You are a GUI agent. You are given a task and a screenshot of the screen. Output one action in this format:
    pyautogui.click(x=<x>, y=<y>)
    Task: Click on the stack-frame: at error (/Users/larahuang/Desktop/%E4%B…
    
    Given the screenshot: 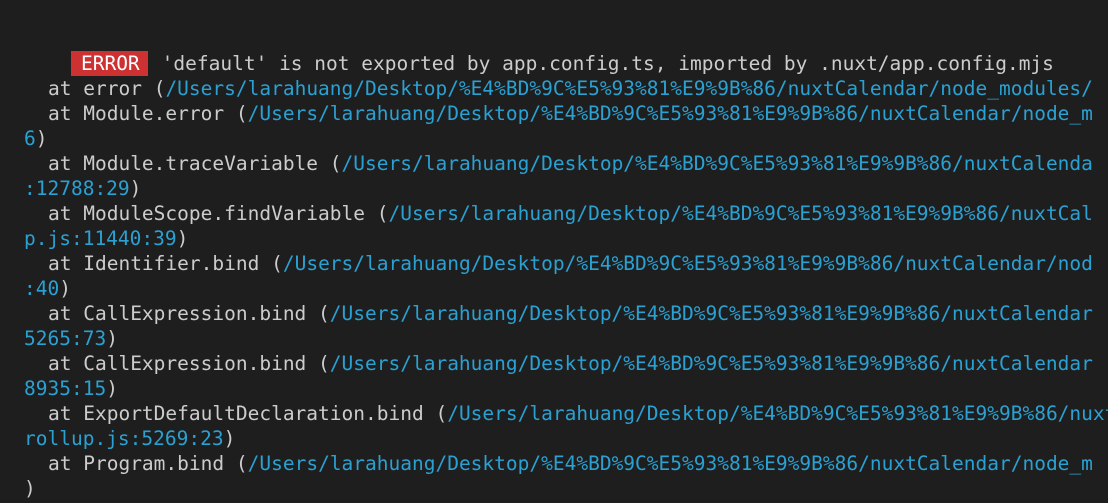 What is the action you would take?
    pyautogui.click(x=558, y=88)
    